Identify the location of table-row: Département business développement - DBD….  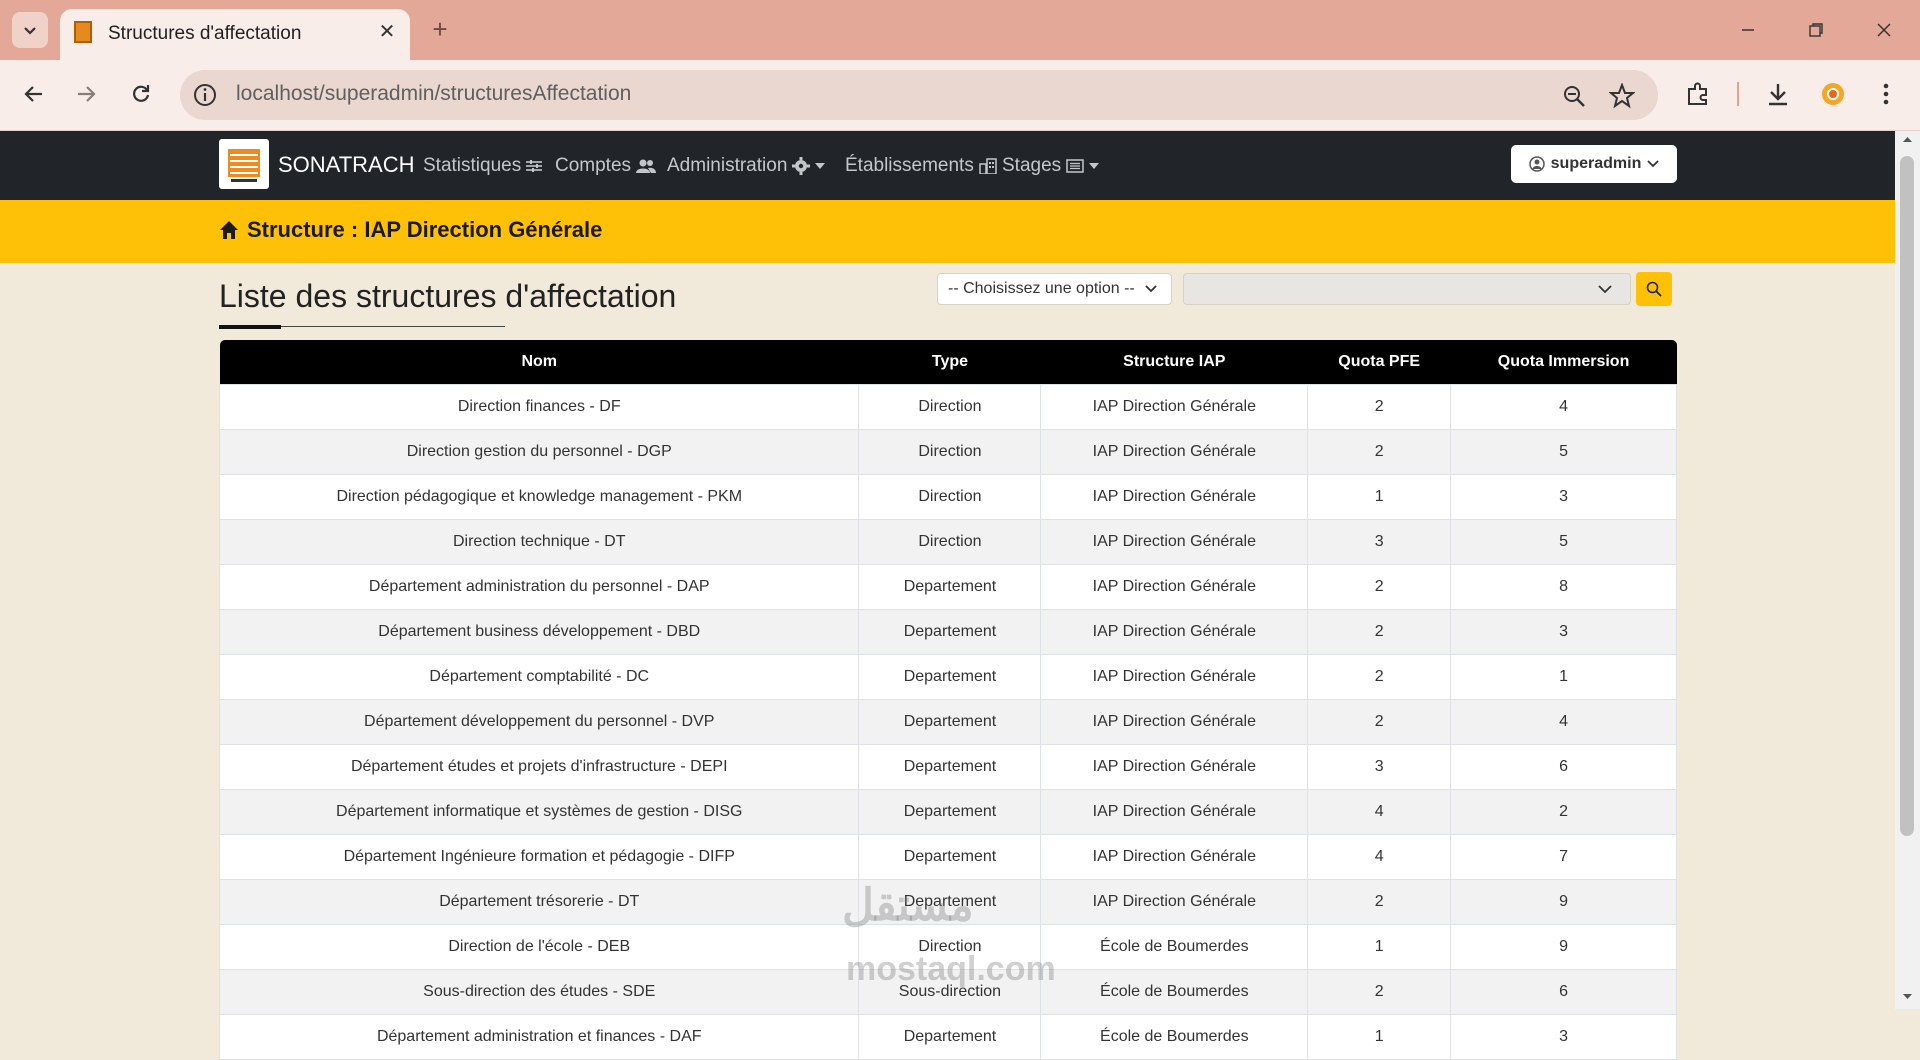
(947, 632).